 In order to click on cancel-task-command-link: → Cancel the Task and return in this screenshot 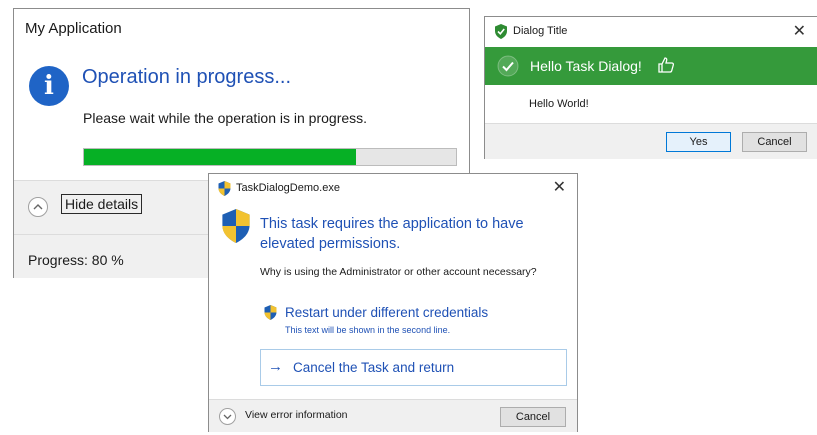, I will do `click(413, 367)`.